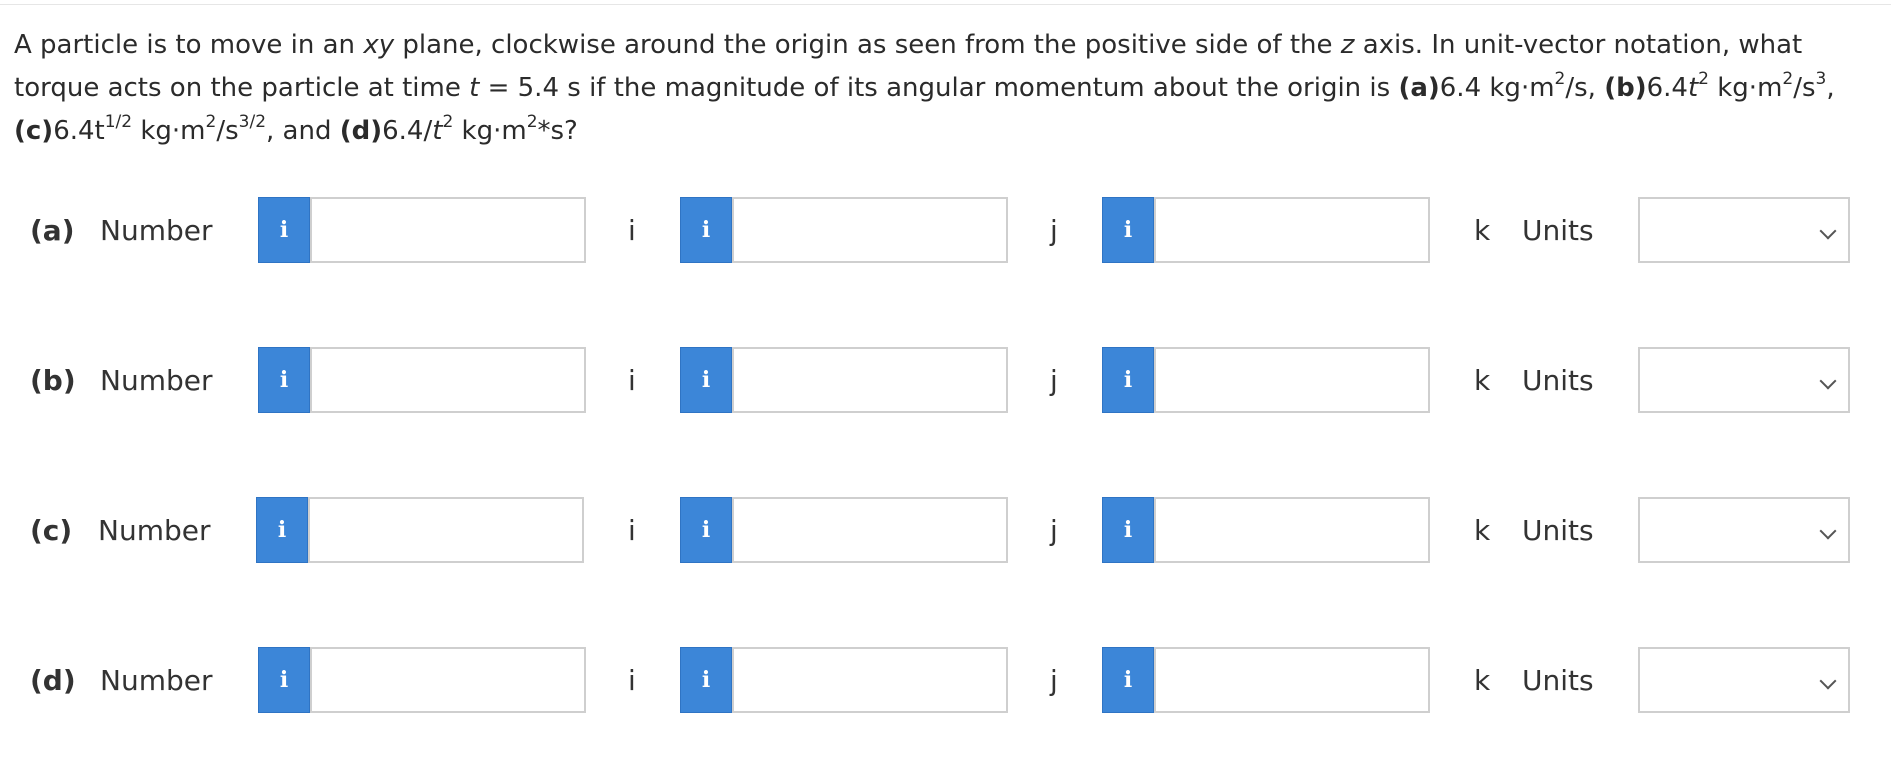 The height and width of the screenshot is (762, 1891). What do you see at coordinates (53, 680) in the screenshot?
I see `part-label: (d)` at bounding box center [53, 680].